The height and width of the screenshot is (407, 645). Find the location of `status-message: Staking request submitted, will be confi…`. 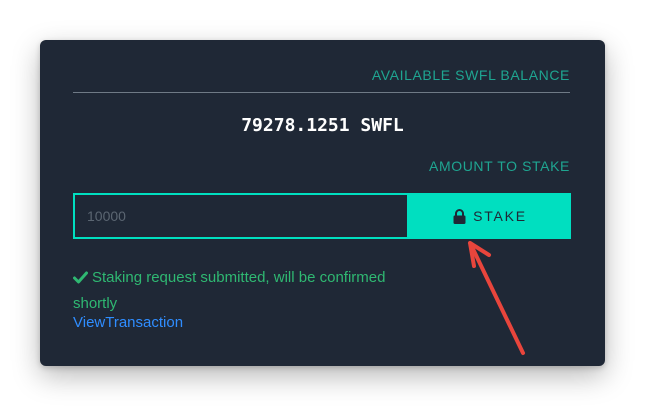

status-message: Staking request submitted, will be confi… is located at coordinates (253, 291).